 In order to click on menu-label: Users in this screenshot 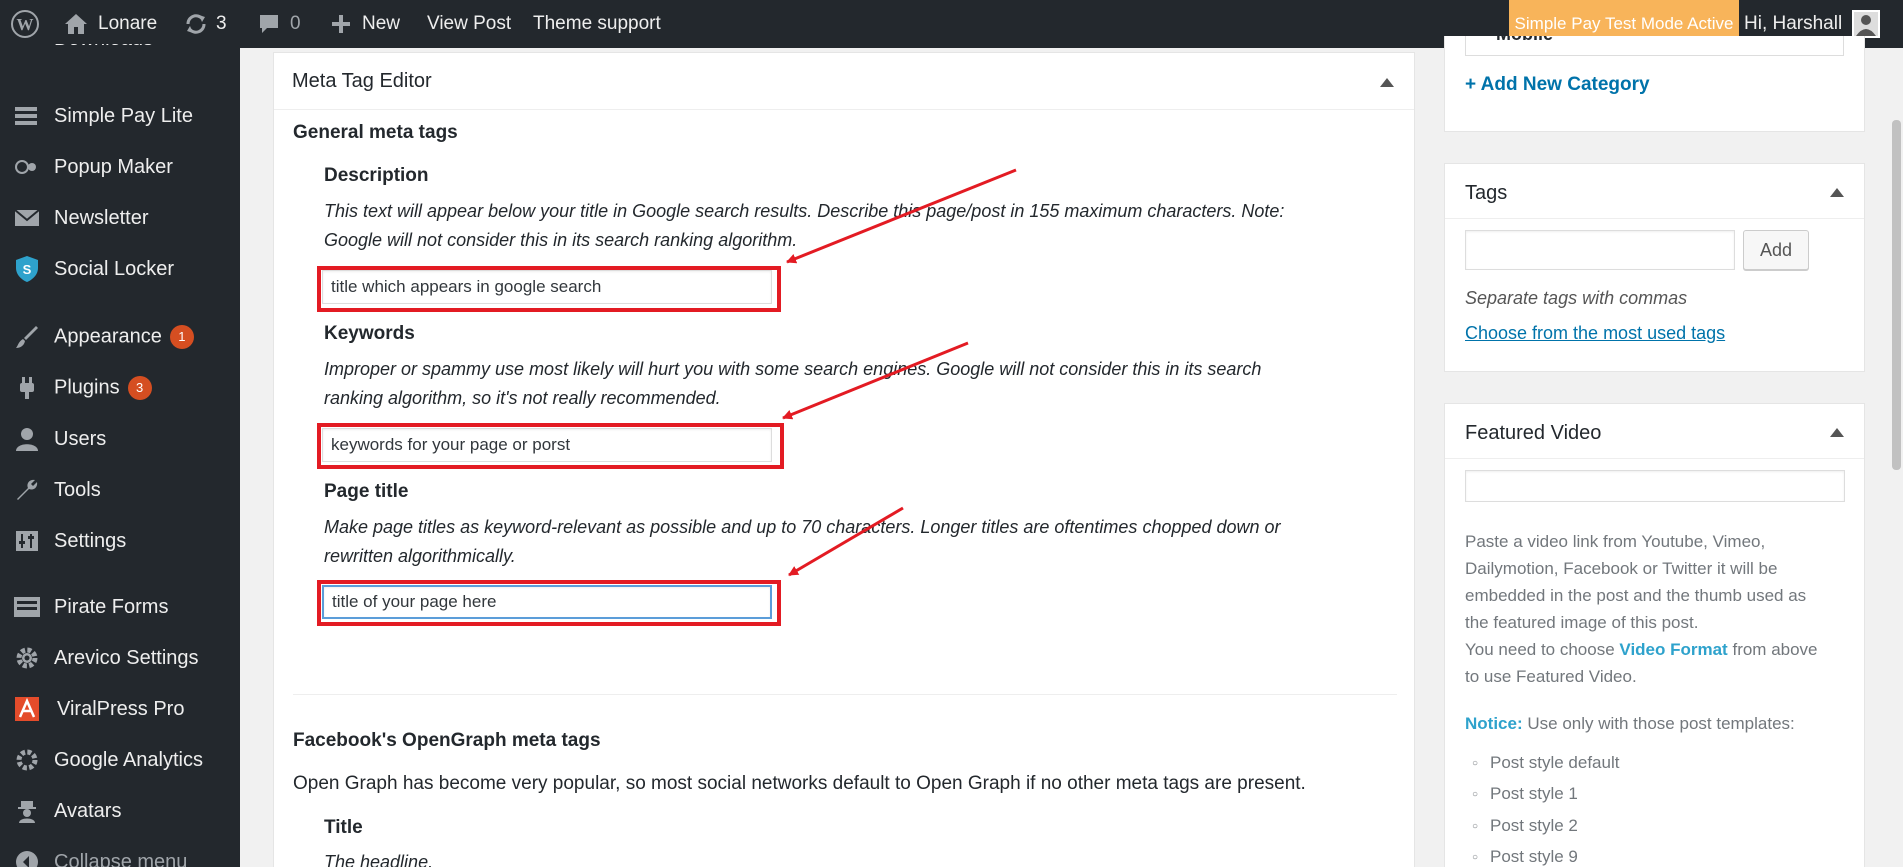, I will do `click(80, 438)`.